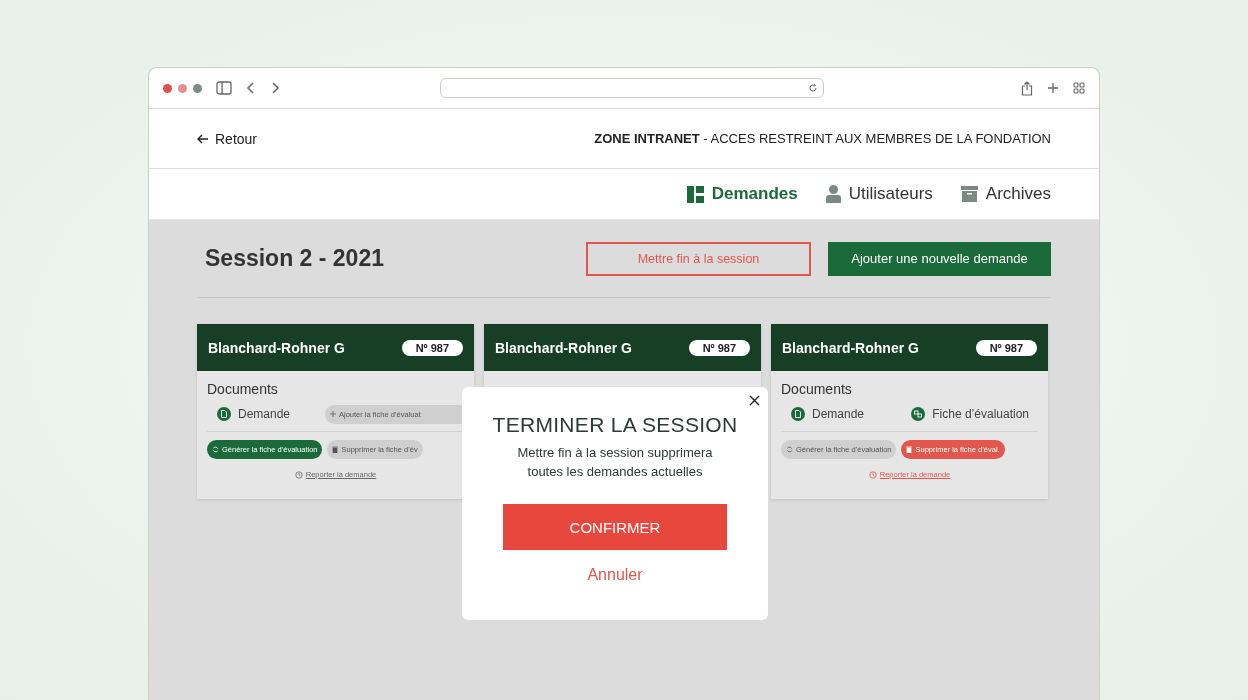 The height and width of the screenshot is (700, 1248). I want to click on document-link: Fiche d’évaluation, so click(970, 414).